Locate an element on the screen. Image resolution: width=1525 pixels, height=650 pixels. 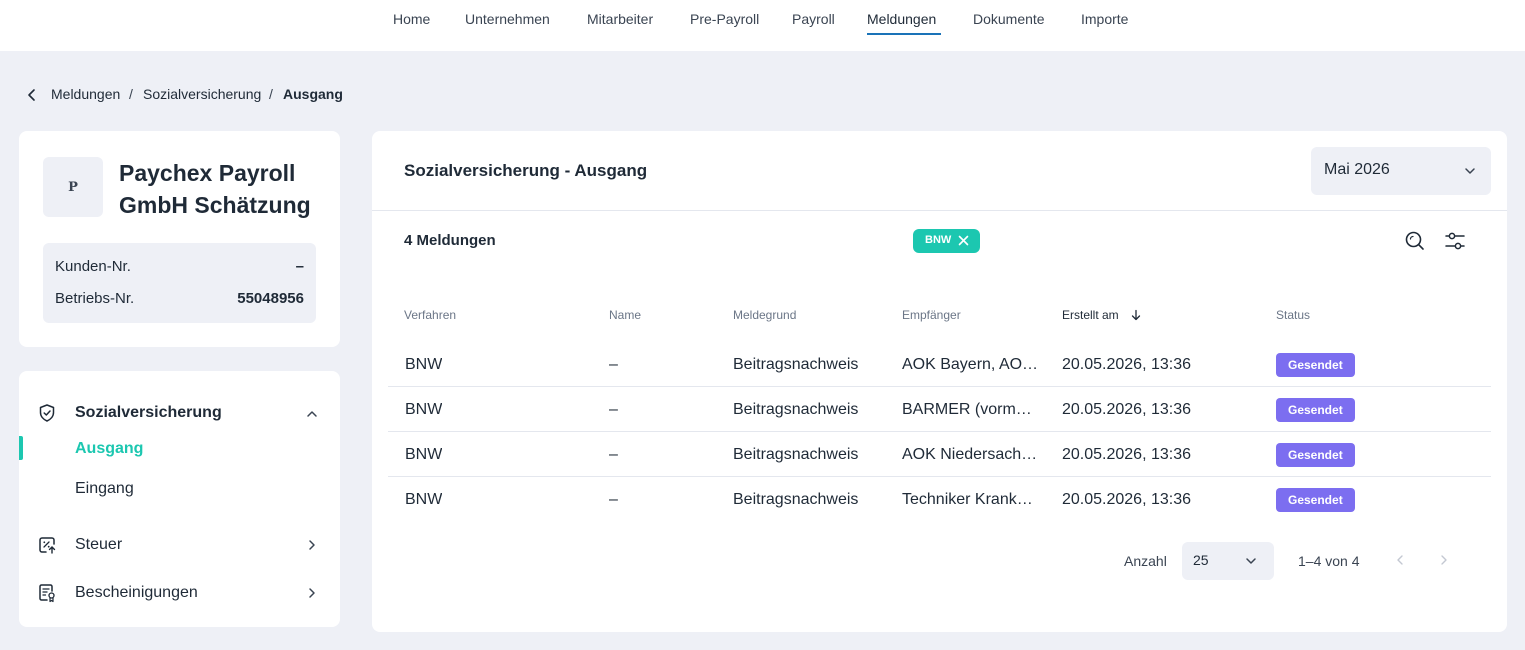
shield-icon is located at coordinates (47, 413).